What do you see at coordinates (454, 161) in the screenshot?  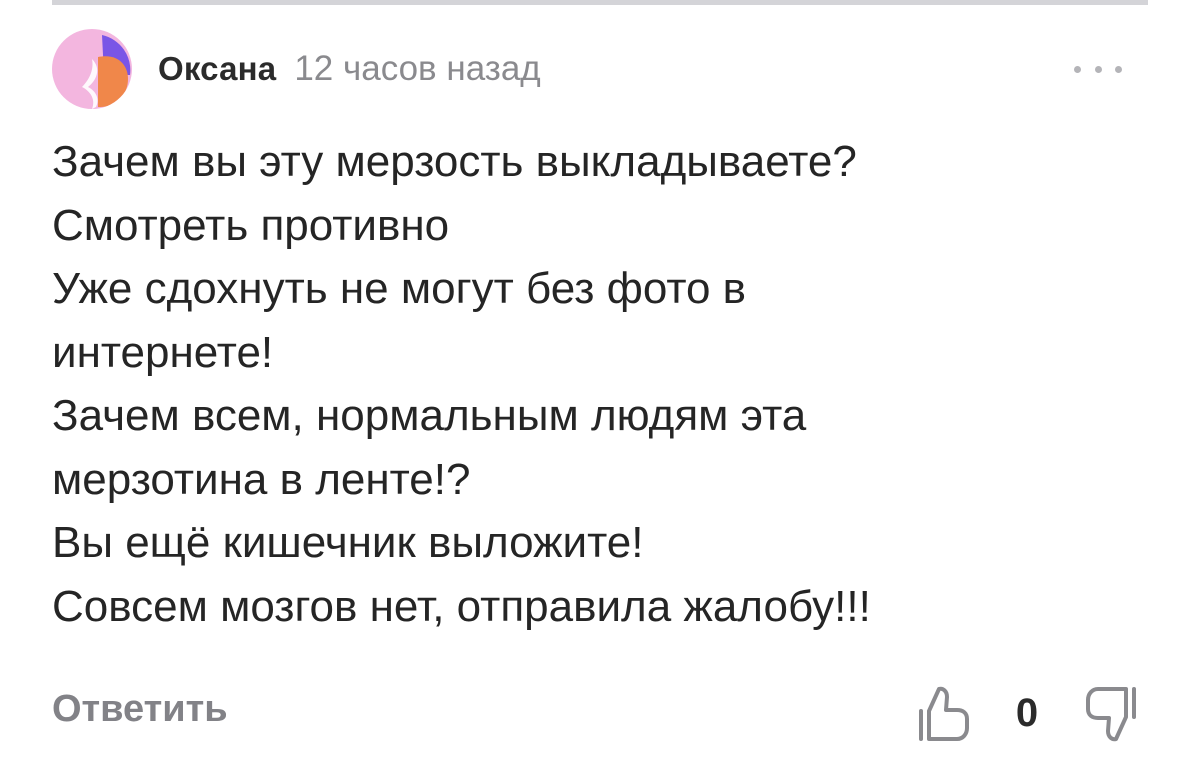 I see `comment-line: Зачем вы эту мерзость выкладываете?` at bounding box center [454, 161].